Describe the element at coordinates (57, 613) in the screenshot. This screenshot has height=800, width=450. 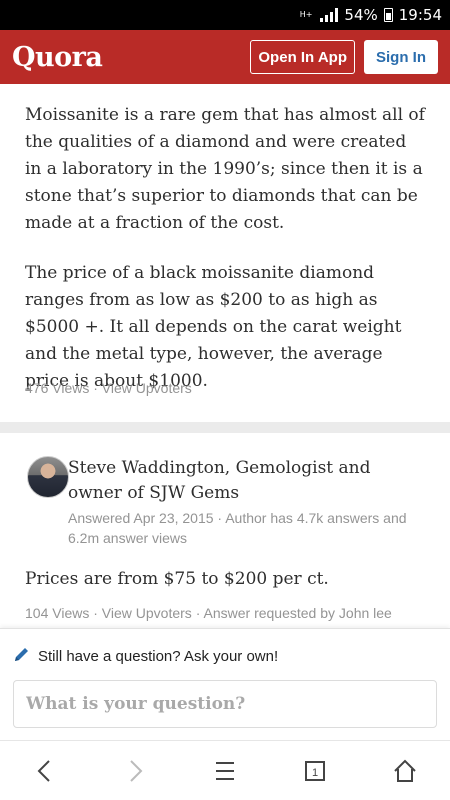
I see `views-count: 104 Views` at that location.